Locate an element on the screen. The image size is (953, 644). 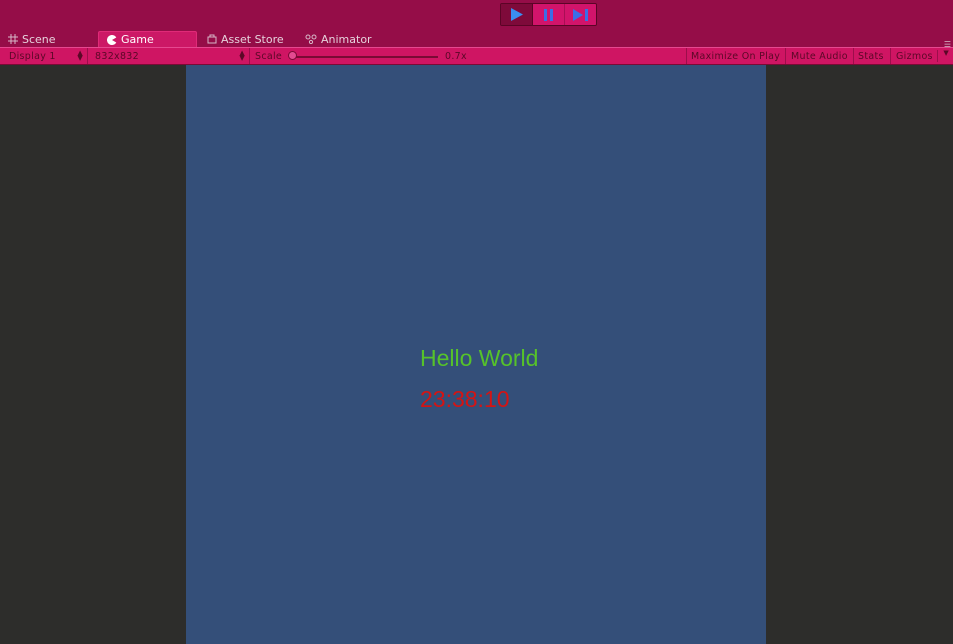
tab-label: Scene is located at coordinates (39, 39).